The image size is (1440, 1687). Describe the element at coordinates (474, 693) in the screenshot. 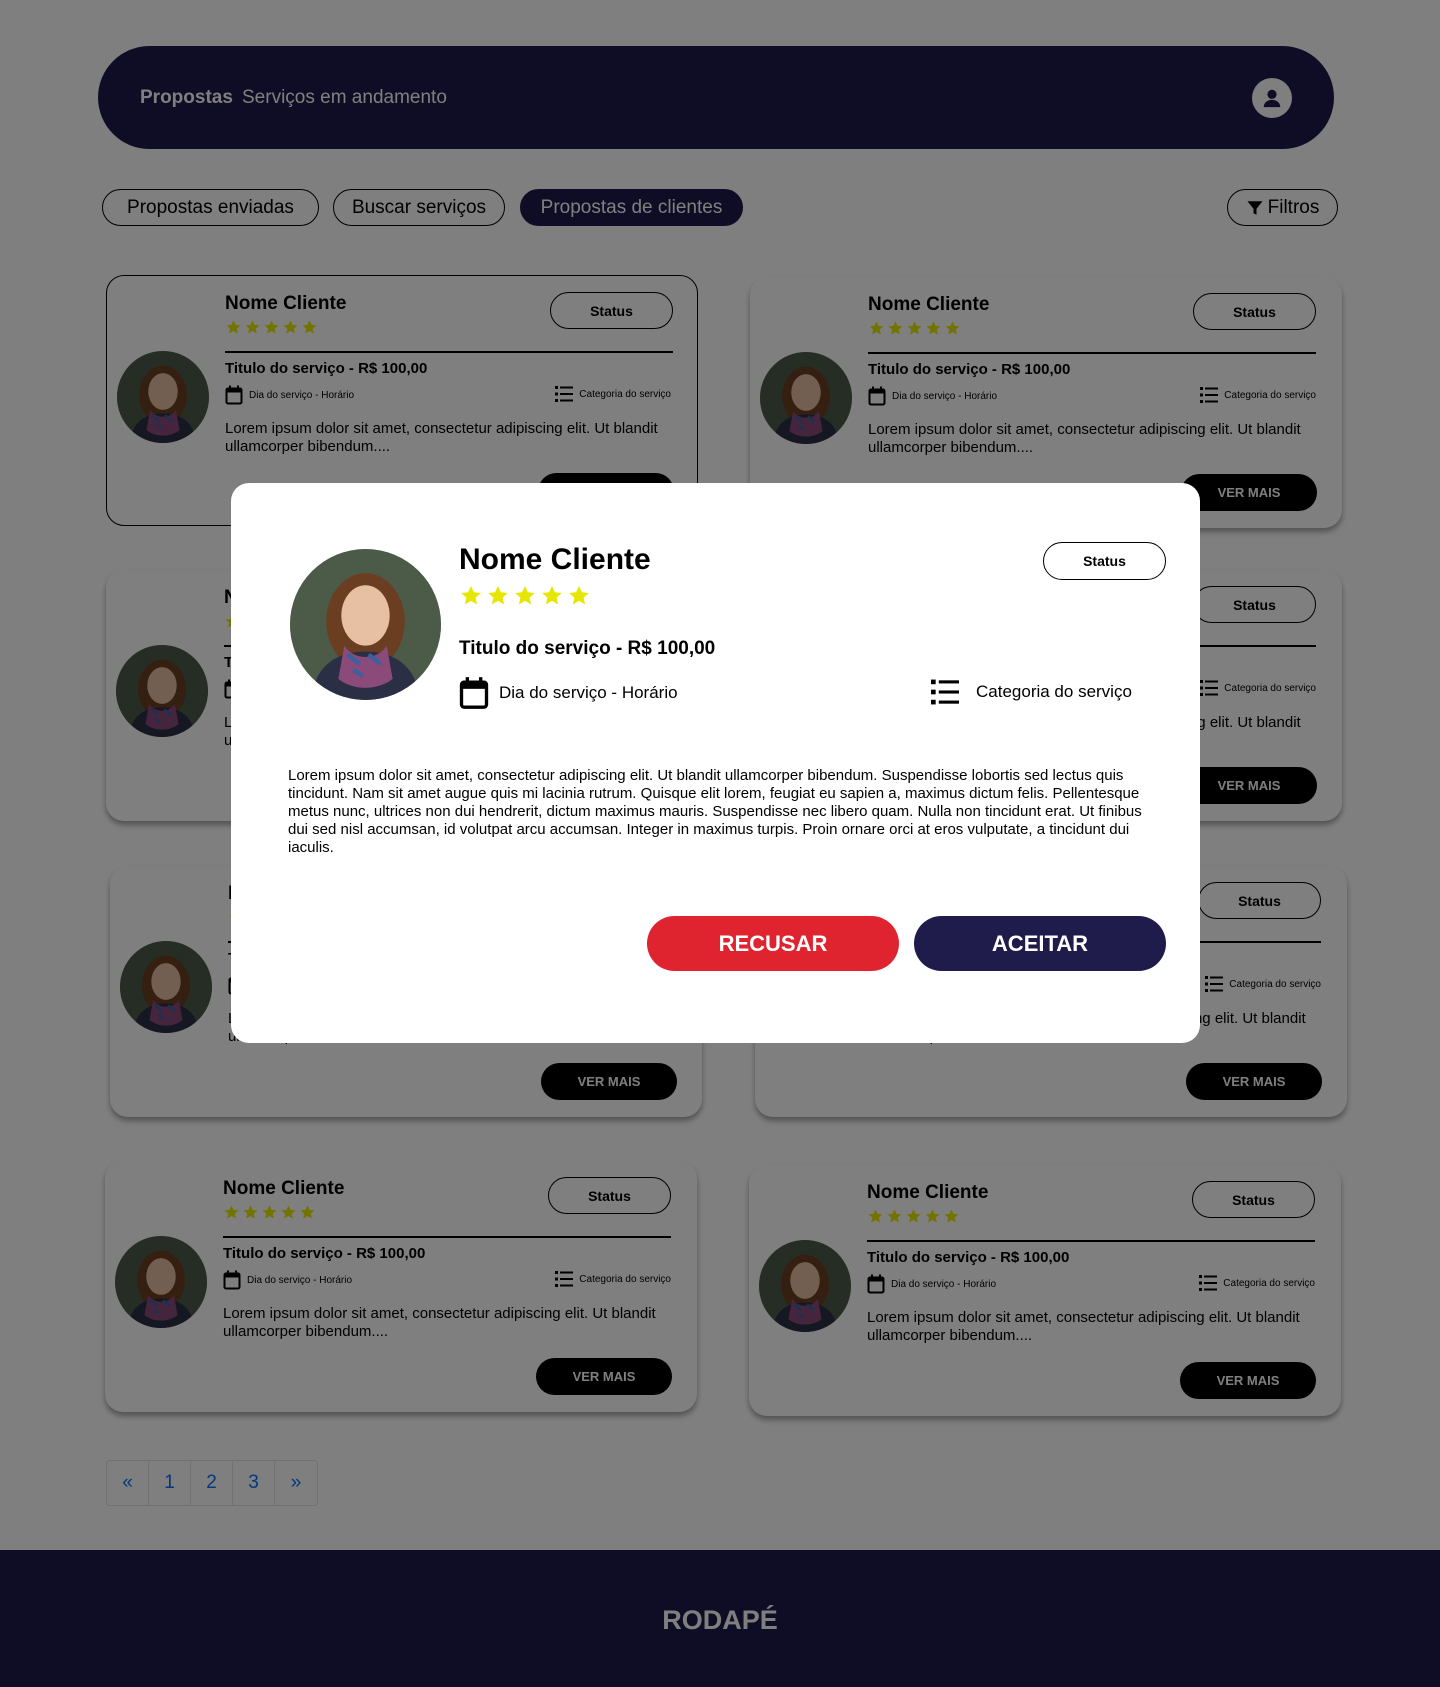

I see `calendar-icon` at that location.